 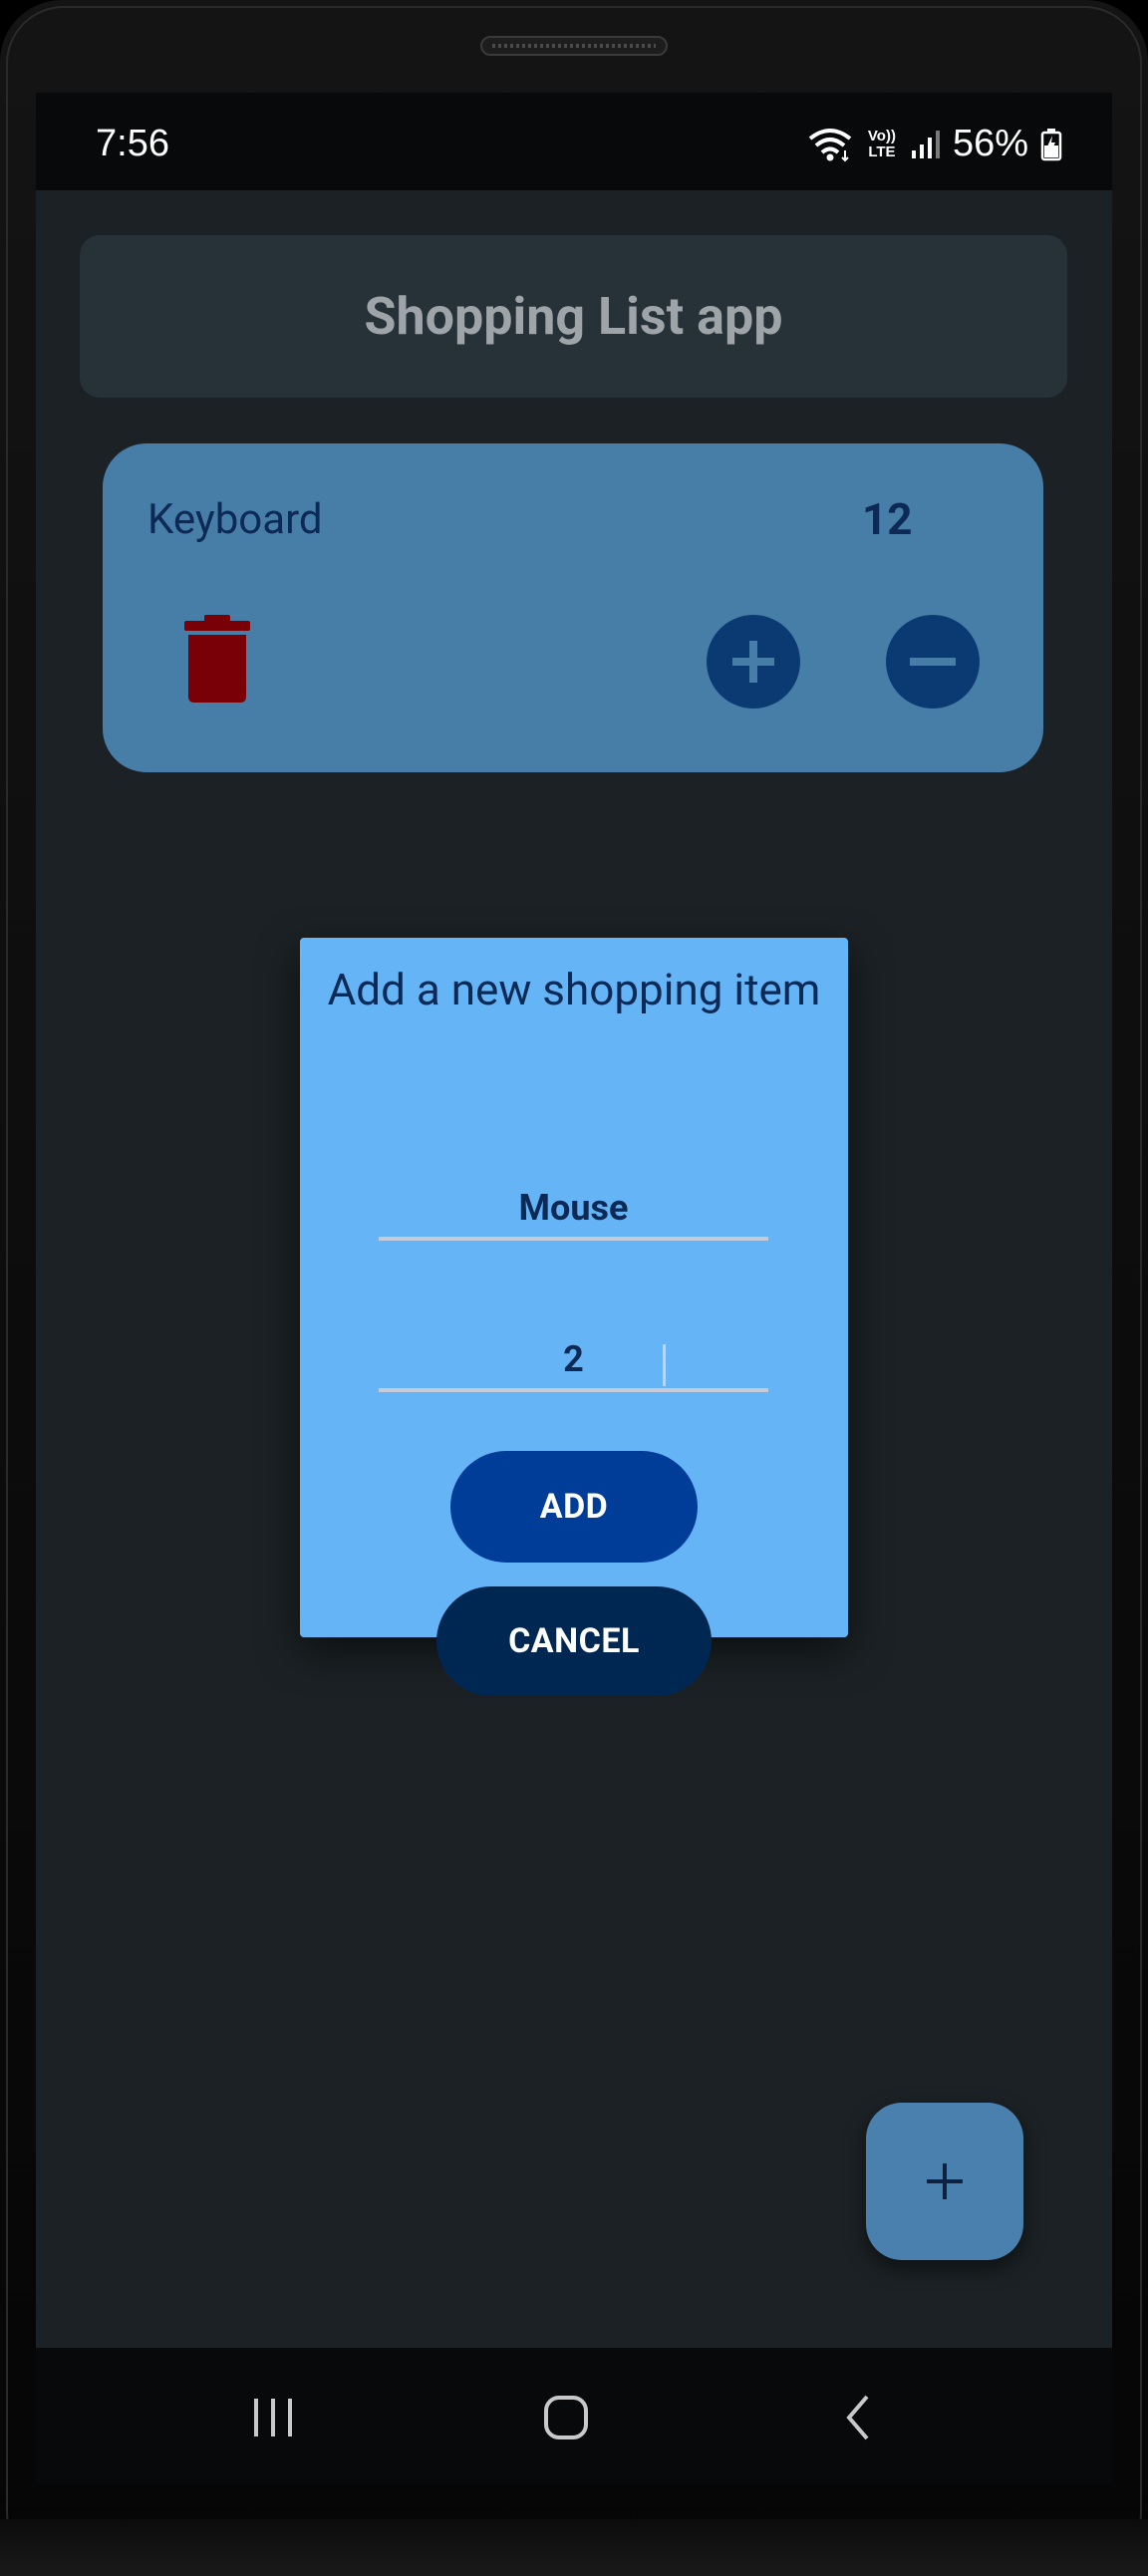 I want to click on add-item-dialog: Add a new shopping item ADD CANCEL, so click(x=574, y=1317).